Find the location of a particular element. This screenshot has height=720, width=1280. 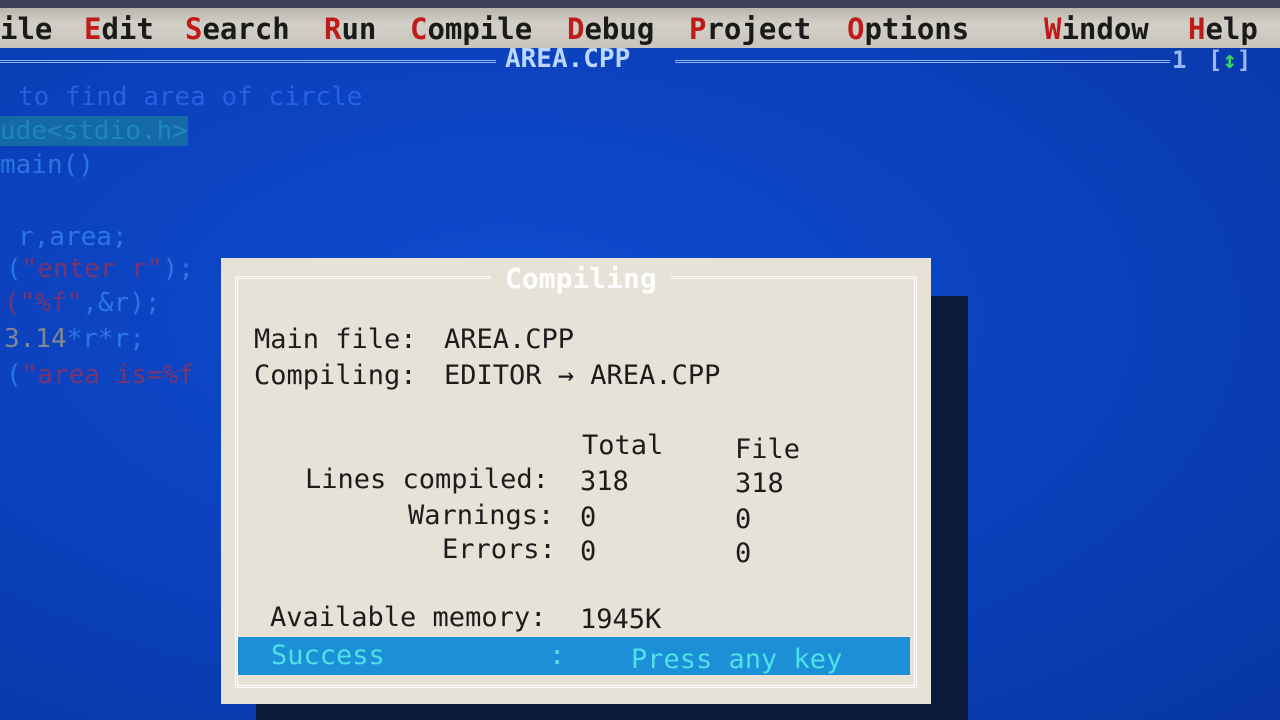

window-number: 1 is located at coordinates (1179, 60).